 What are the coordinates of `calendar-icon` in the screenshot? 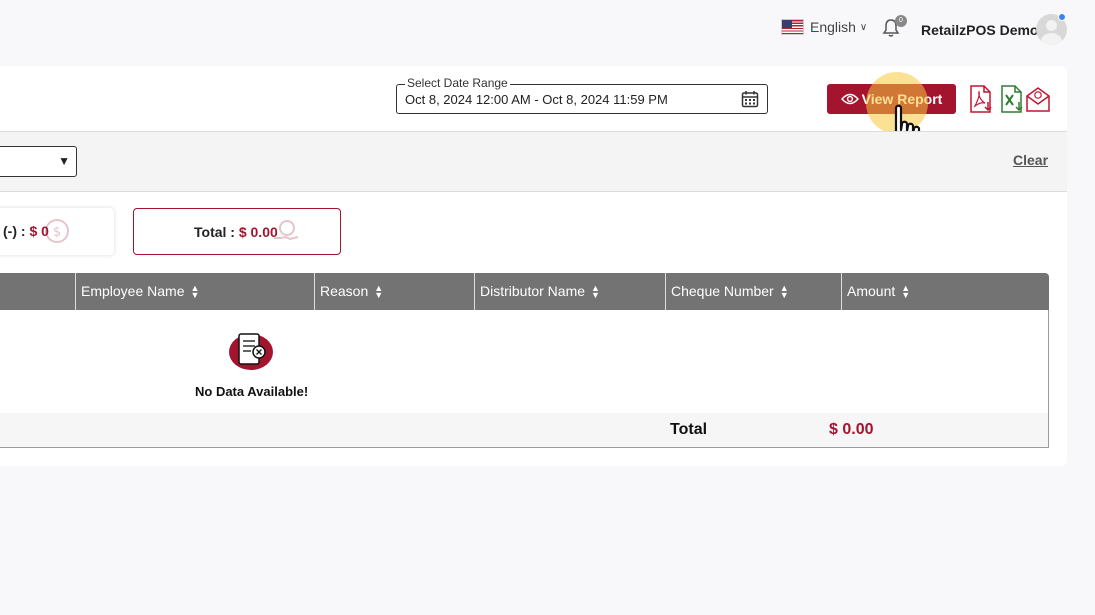 It's located at (750, 99).